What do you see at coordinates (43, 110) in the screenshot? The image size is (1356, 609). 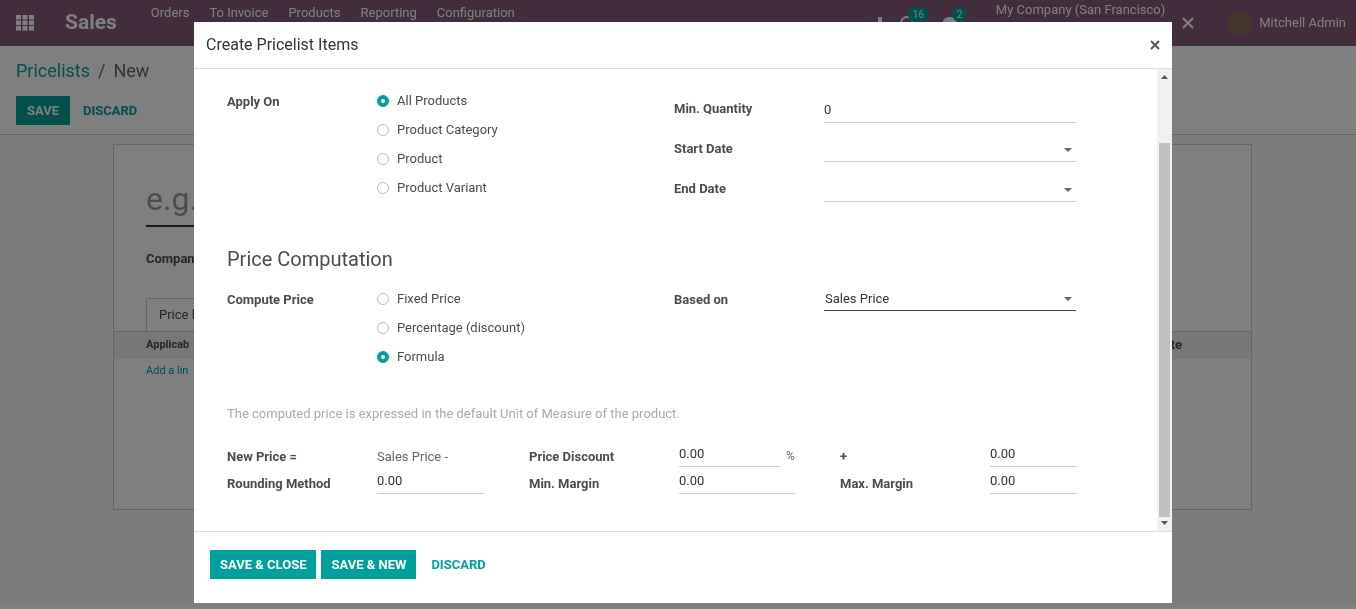 I see `primary-button: SAVE` at bounding box center [43, 110].